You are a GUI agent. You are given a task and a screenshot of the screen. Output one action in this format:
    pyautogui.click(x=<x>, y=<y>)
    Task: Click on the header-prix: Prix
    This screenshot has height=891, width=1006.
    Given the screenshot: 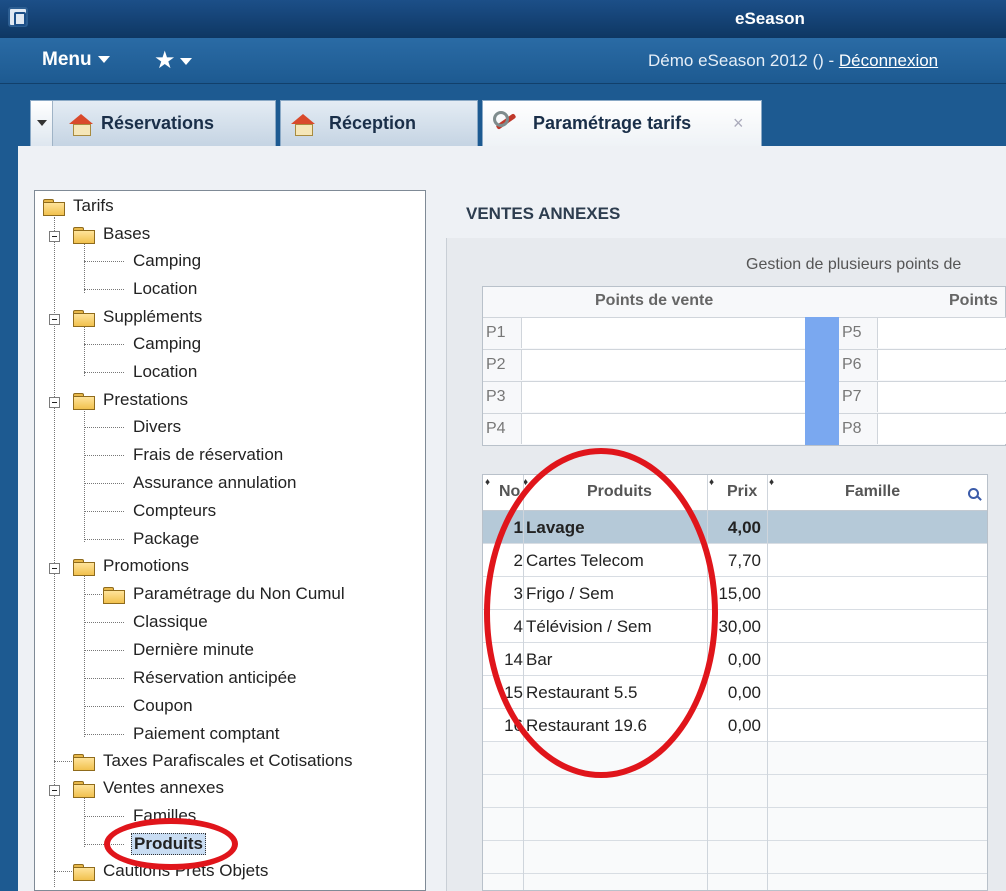 What is the action you would take?
    pyautogui.click(x=742, y=492)
    